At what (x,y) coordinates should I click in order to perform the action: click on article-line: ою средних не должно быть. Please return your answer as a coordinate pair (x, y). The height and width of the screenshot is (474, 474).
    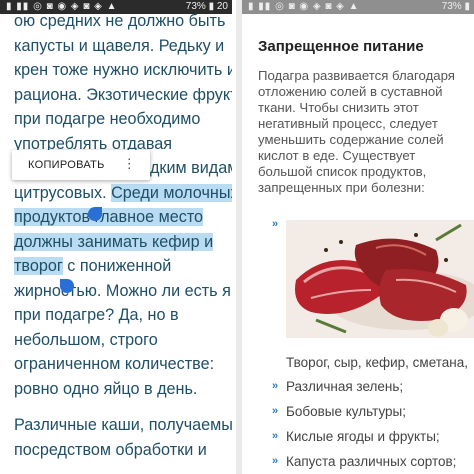
    Looking at the image, I should click on (120, 21).